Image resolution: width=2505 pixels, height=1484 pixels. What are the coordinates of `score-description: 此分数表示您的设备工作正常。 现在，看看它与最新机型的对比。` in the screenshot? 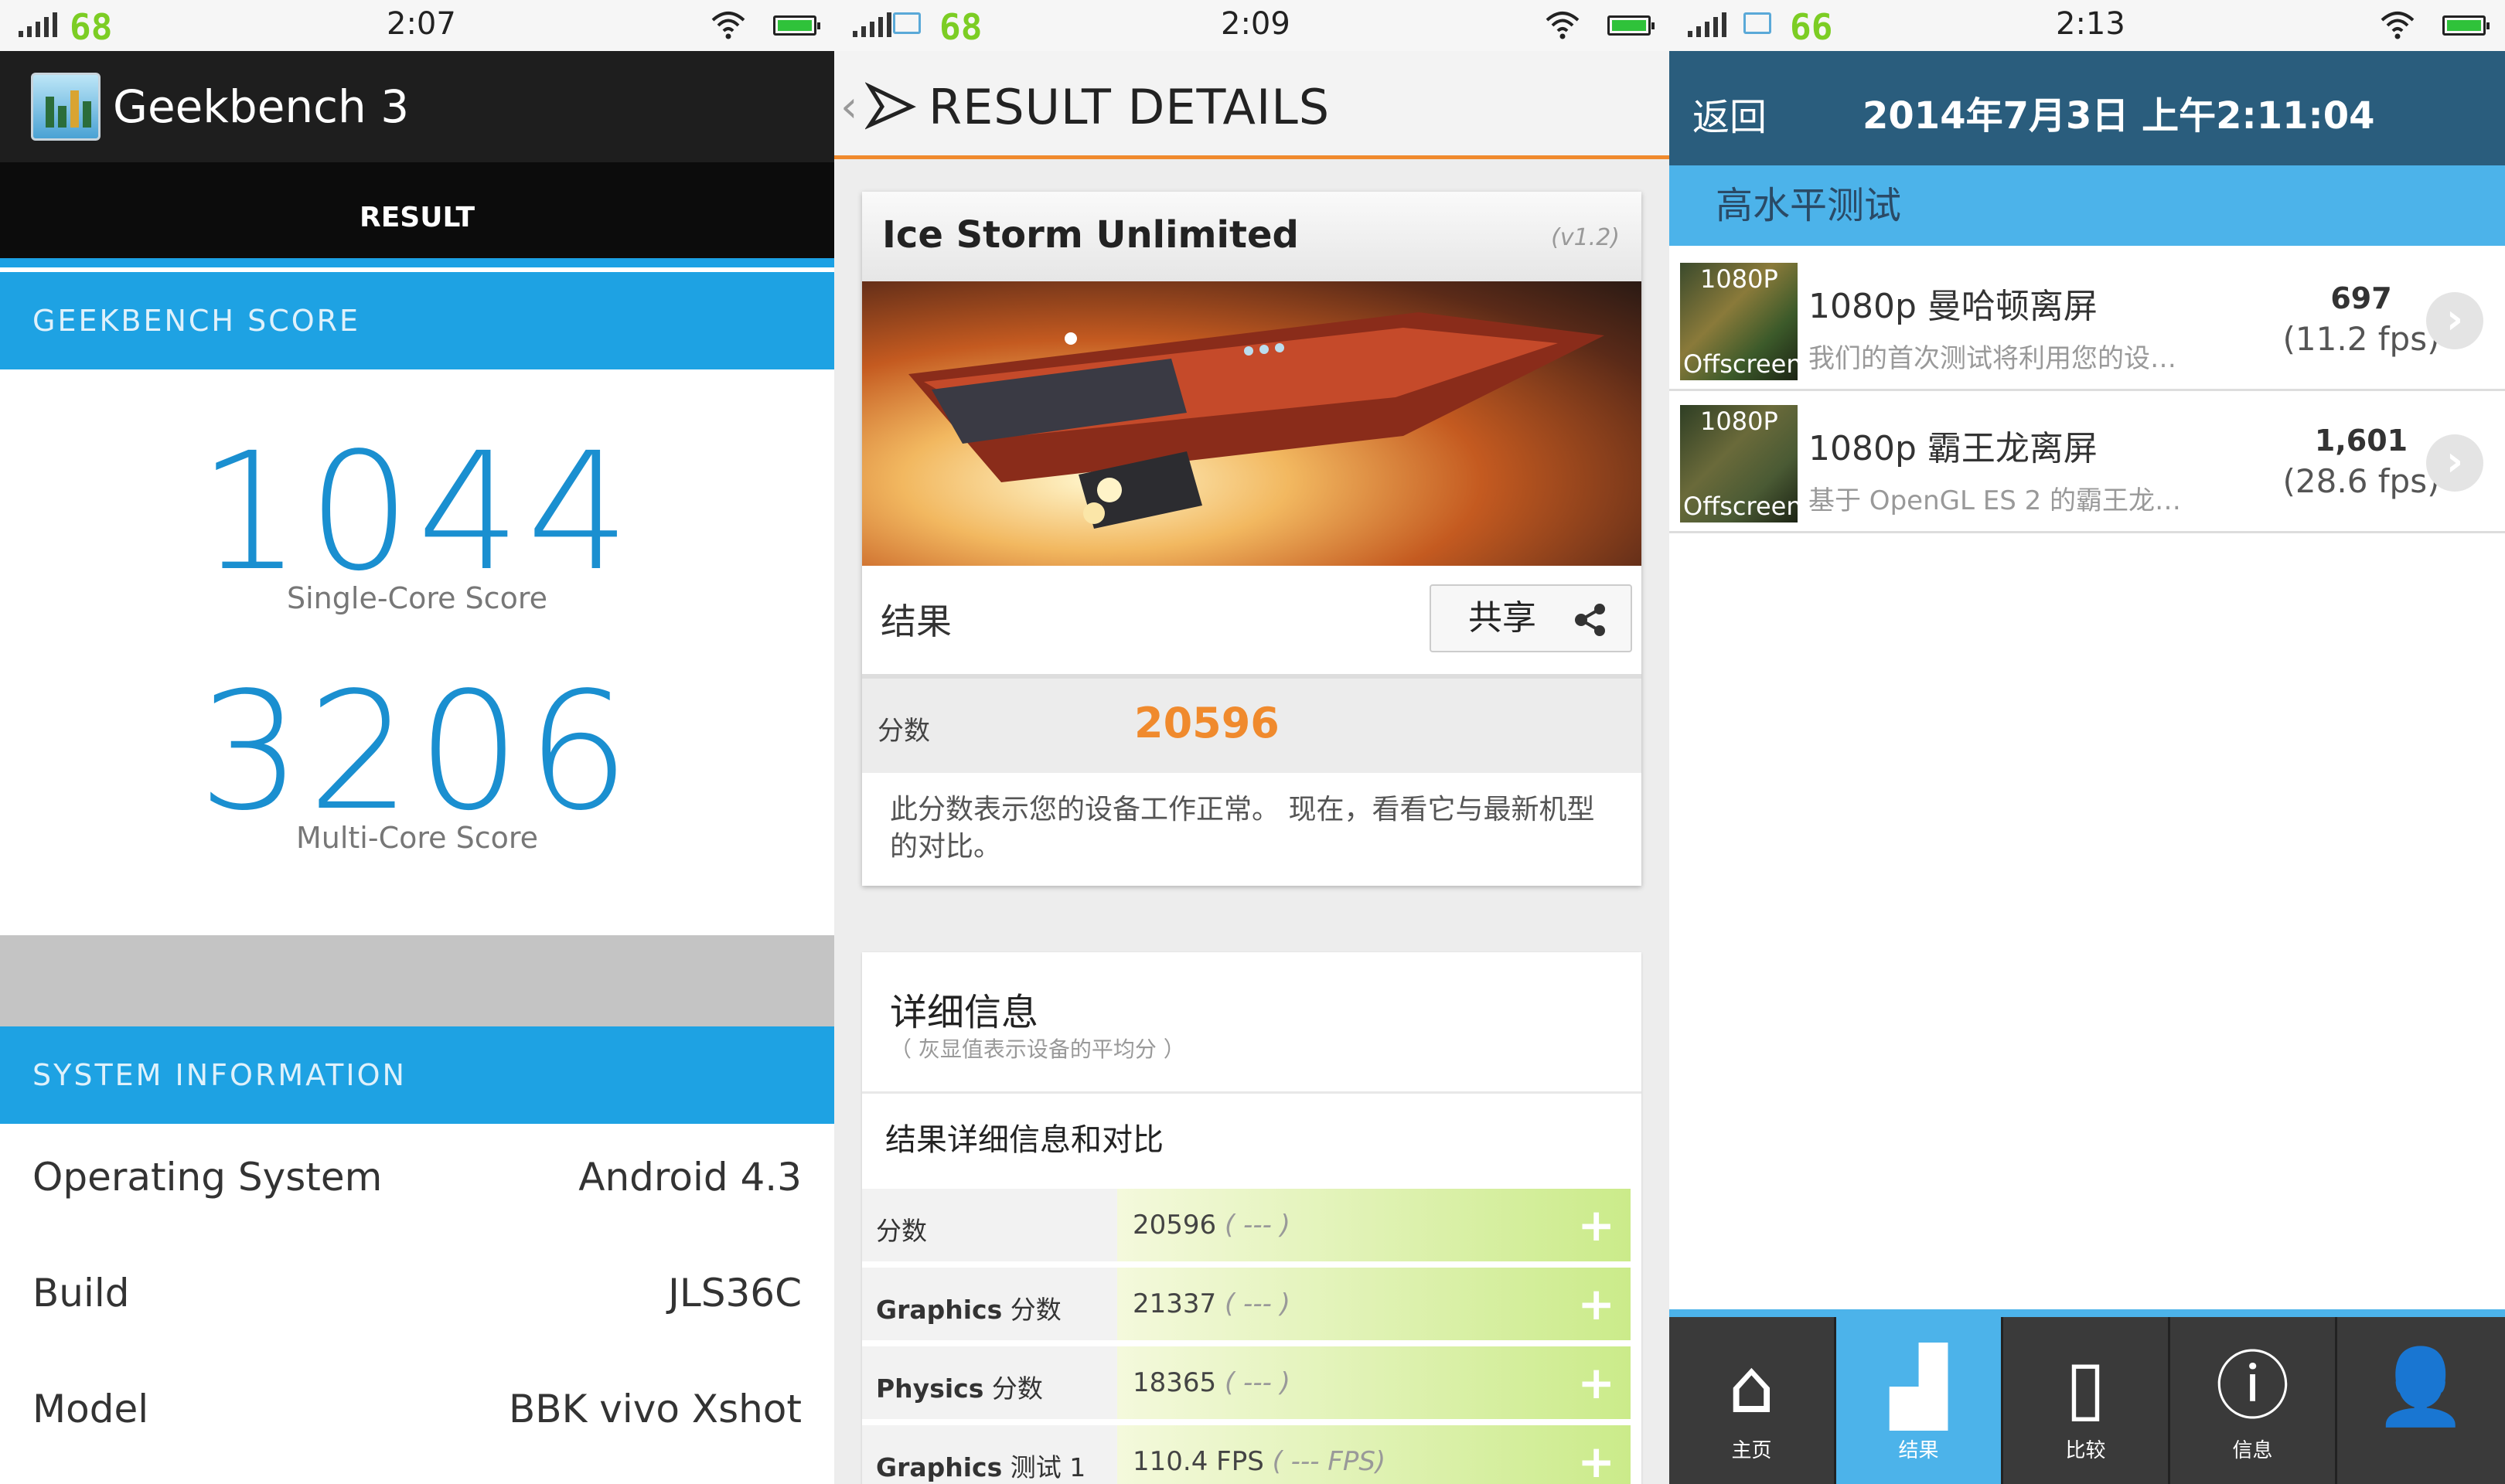 It's located at (1242, 828).